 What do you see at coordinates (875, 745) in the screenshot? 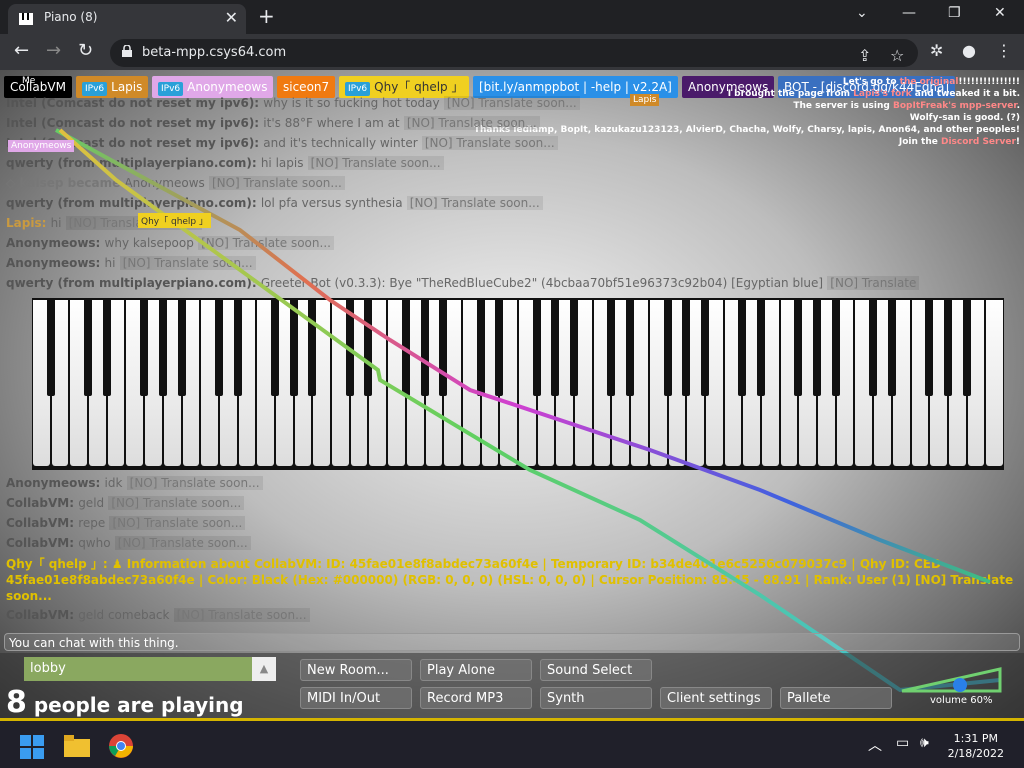
I see `chevron-up-icon: ︿` at bounding box center [875, 745].